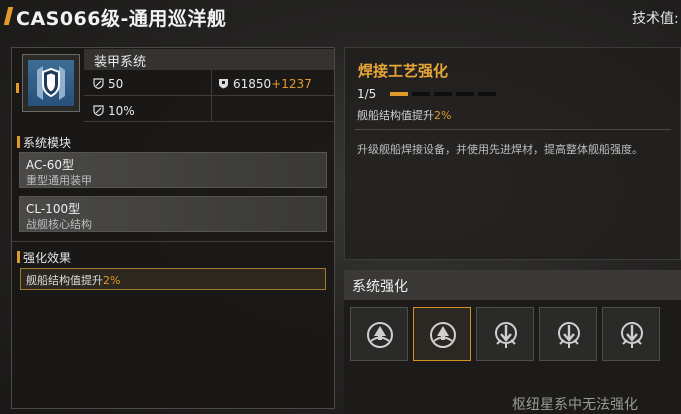 The height and width of the screenshot is (414, 681). I want to click on effect-text-label: 舰船结构值提升, so click(64, 280).